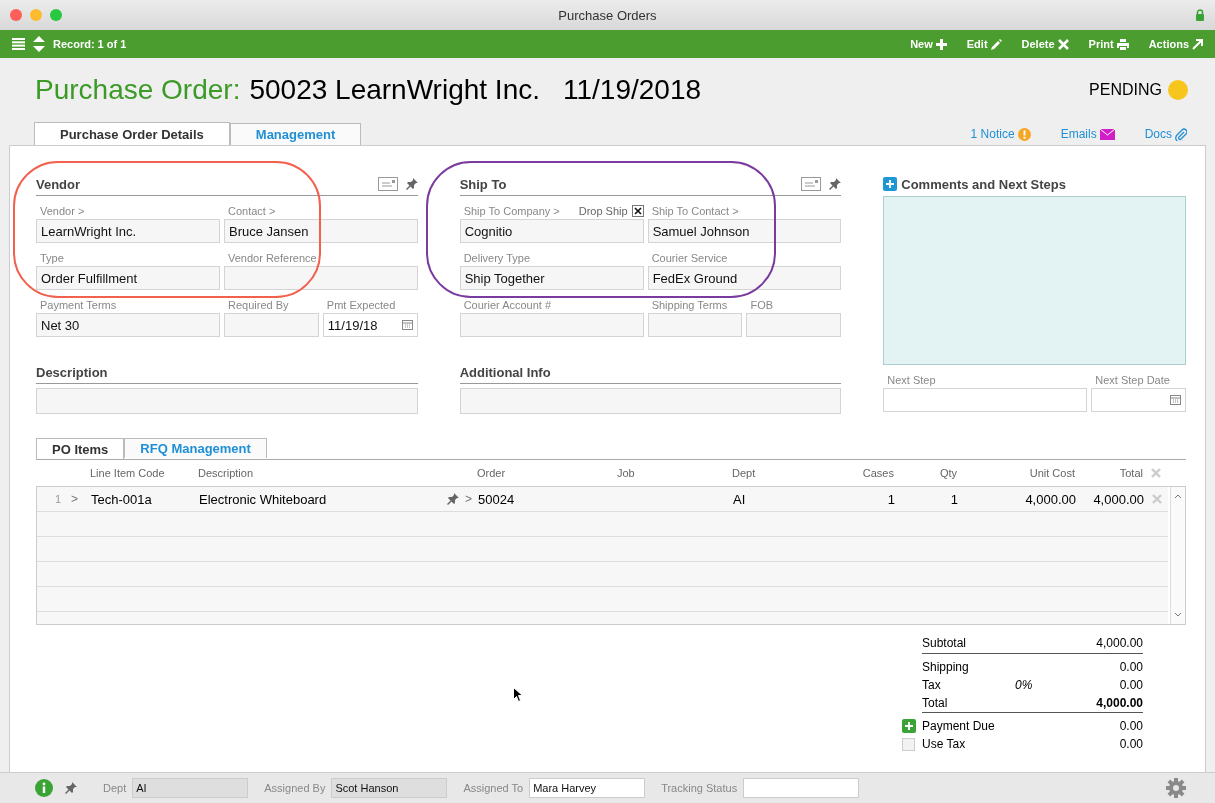  I want to click on column-header: Line Item Code, so click(127, 473).